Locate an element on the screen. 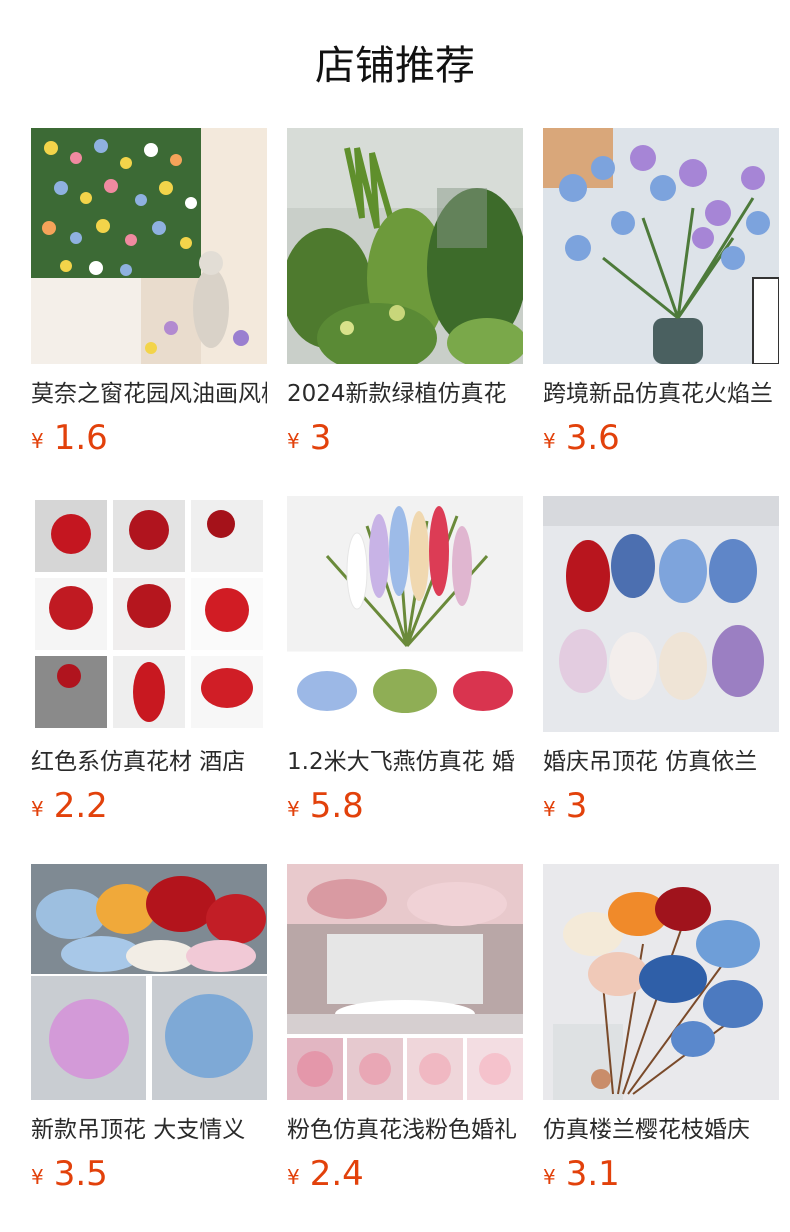  product-name: 仿真楼兰樱花枝婚庆 is located at coordinates (661, 1132).